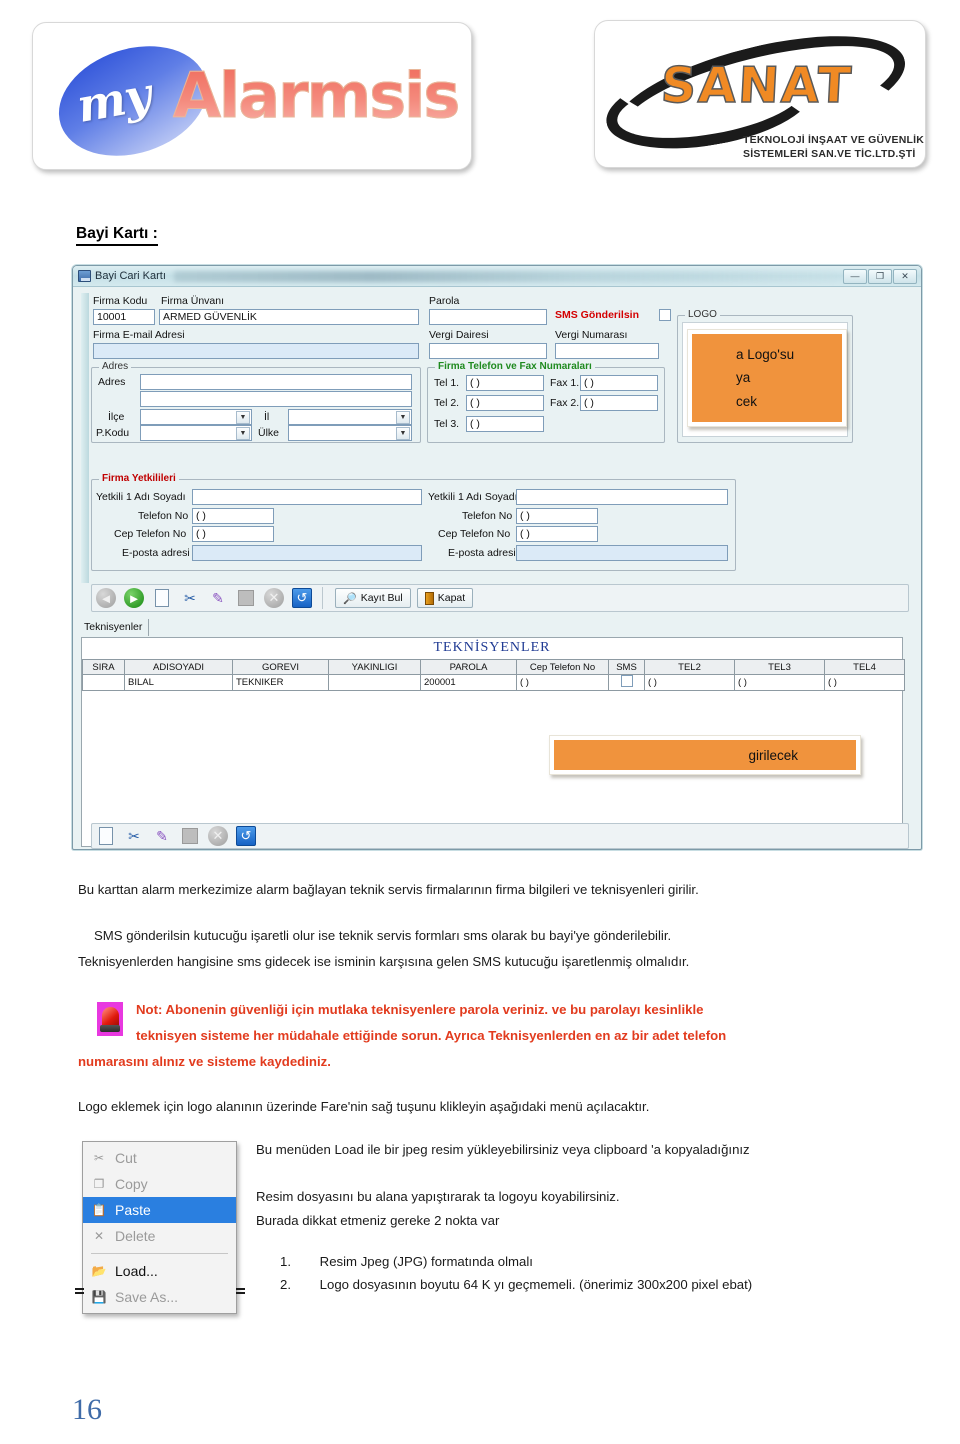 The height and width of the screenshot is (1444, 960). What do you see at coordinates (445, 598) in the screenshot?
I see `kapat-button: Kapat` at bounding box center [445, 598].